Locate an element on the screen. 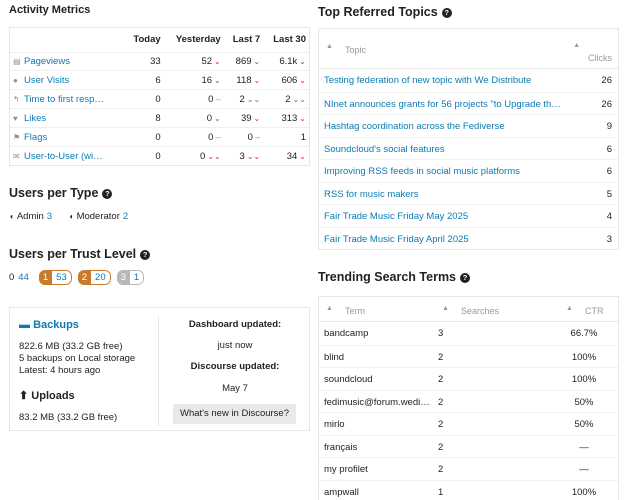 The height and width of the screenshot is (500, 633). users-per-trust-title: Users per Trust Level? is located at coordinates (80, 254).